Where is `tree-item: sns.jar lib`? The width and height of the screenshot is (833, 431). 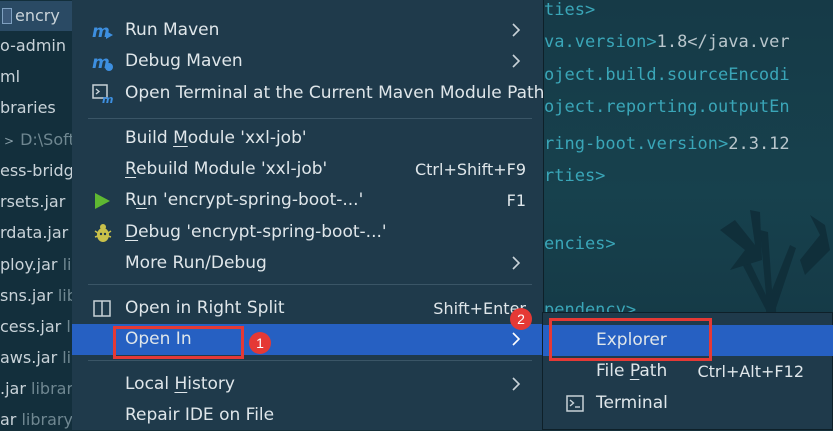
tree-item: sns.jar lib is located at coordinates (36, 296).